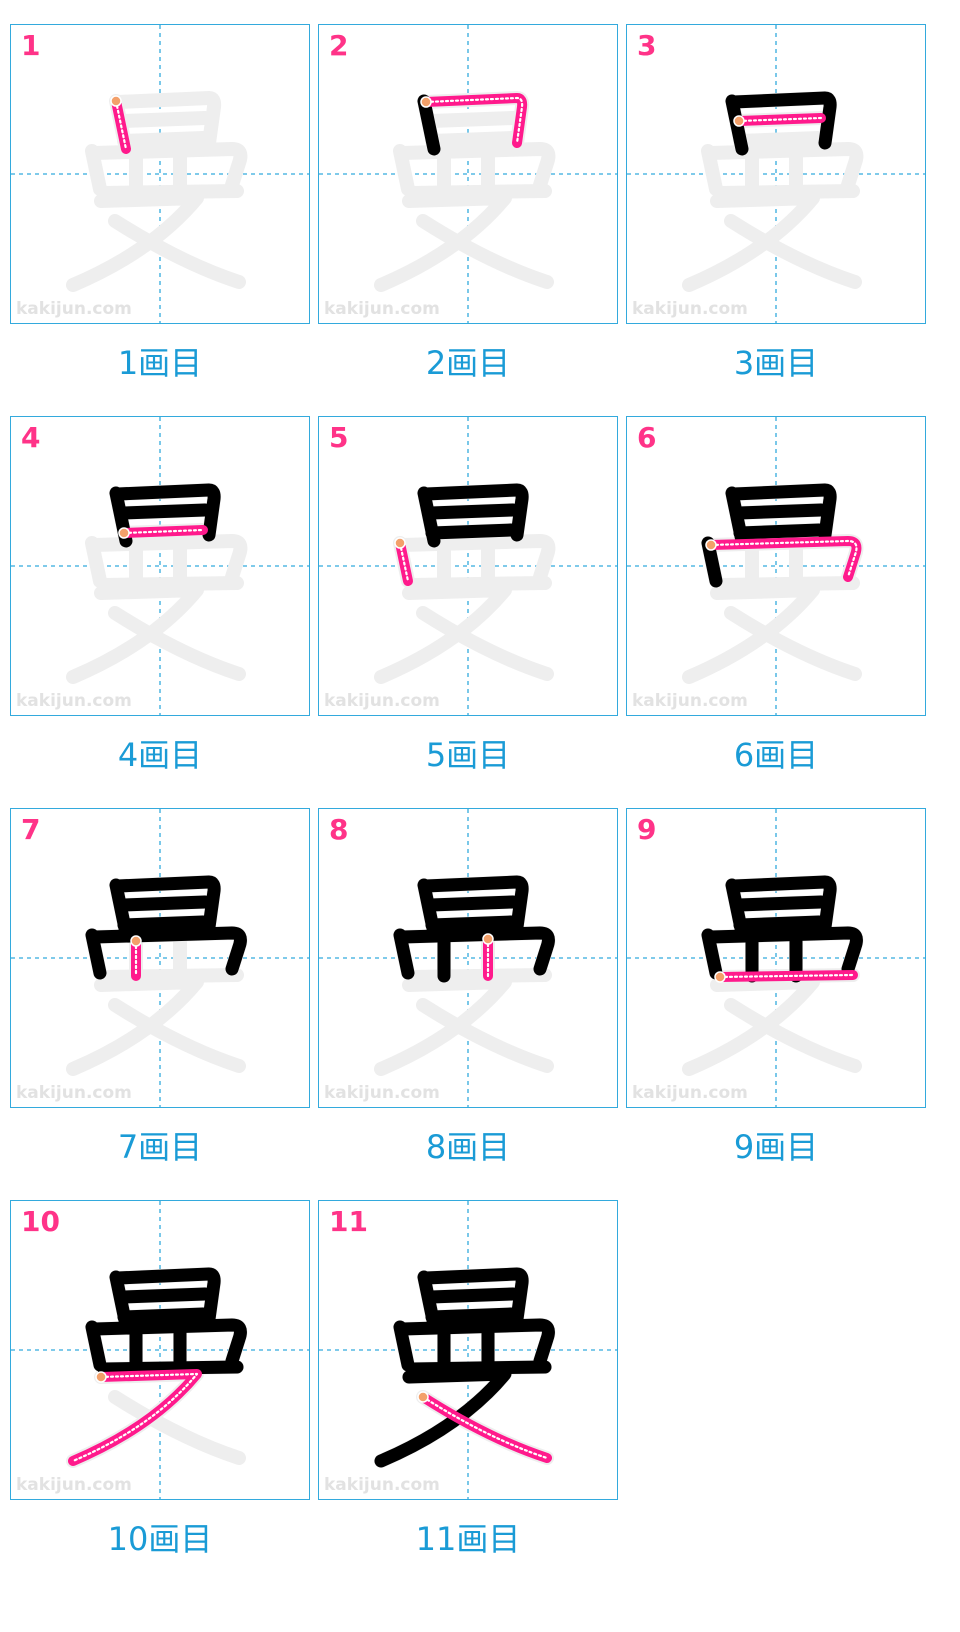 This screenshot has height=1632, width=960. I want to click on step-caption: 3画目, so click(776, 363).